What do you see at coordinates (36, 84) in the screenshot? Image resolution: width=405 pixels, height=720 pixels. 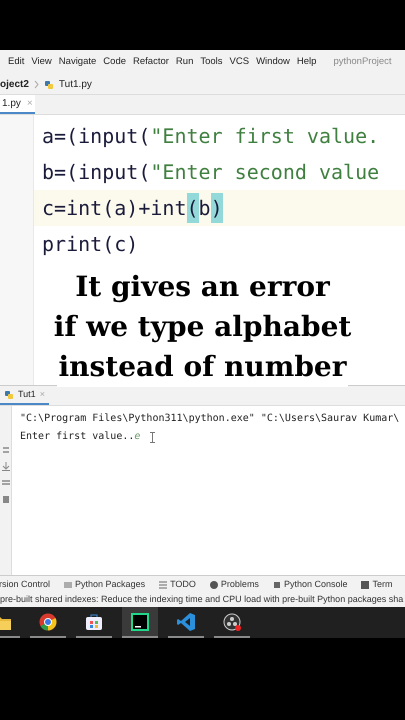 I see `chevron-icon` at bounding box center [36, 84].